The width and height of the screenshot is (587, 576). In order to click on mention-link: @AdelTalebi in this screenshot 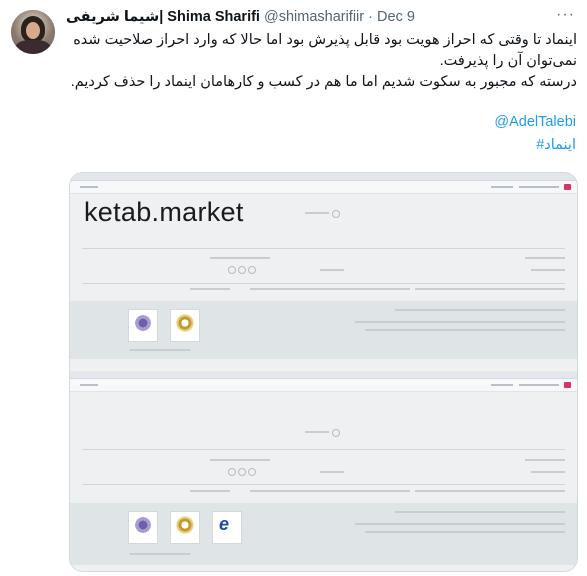, I will do `click(535, 122)`.